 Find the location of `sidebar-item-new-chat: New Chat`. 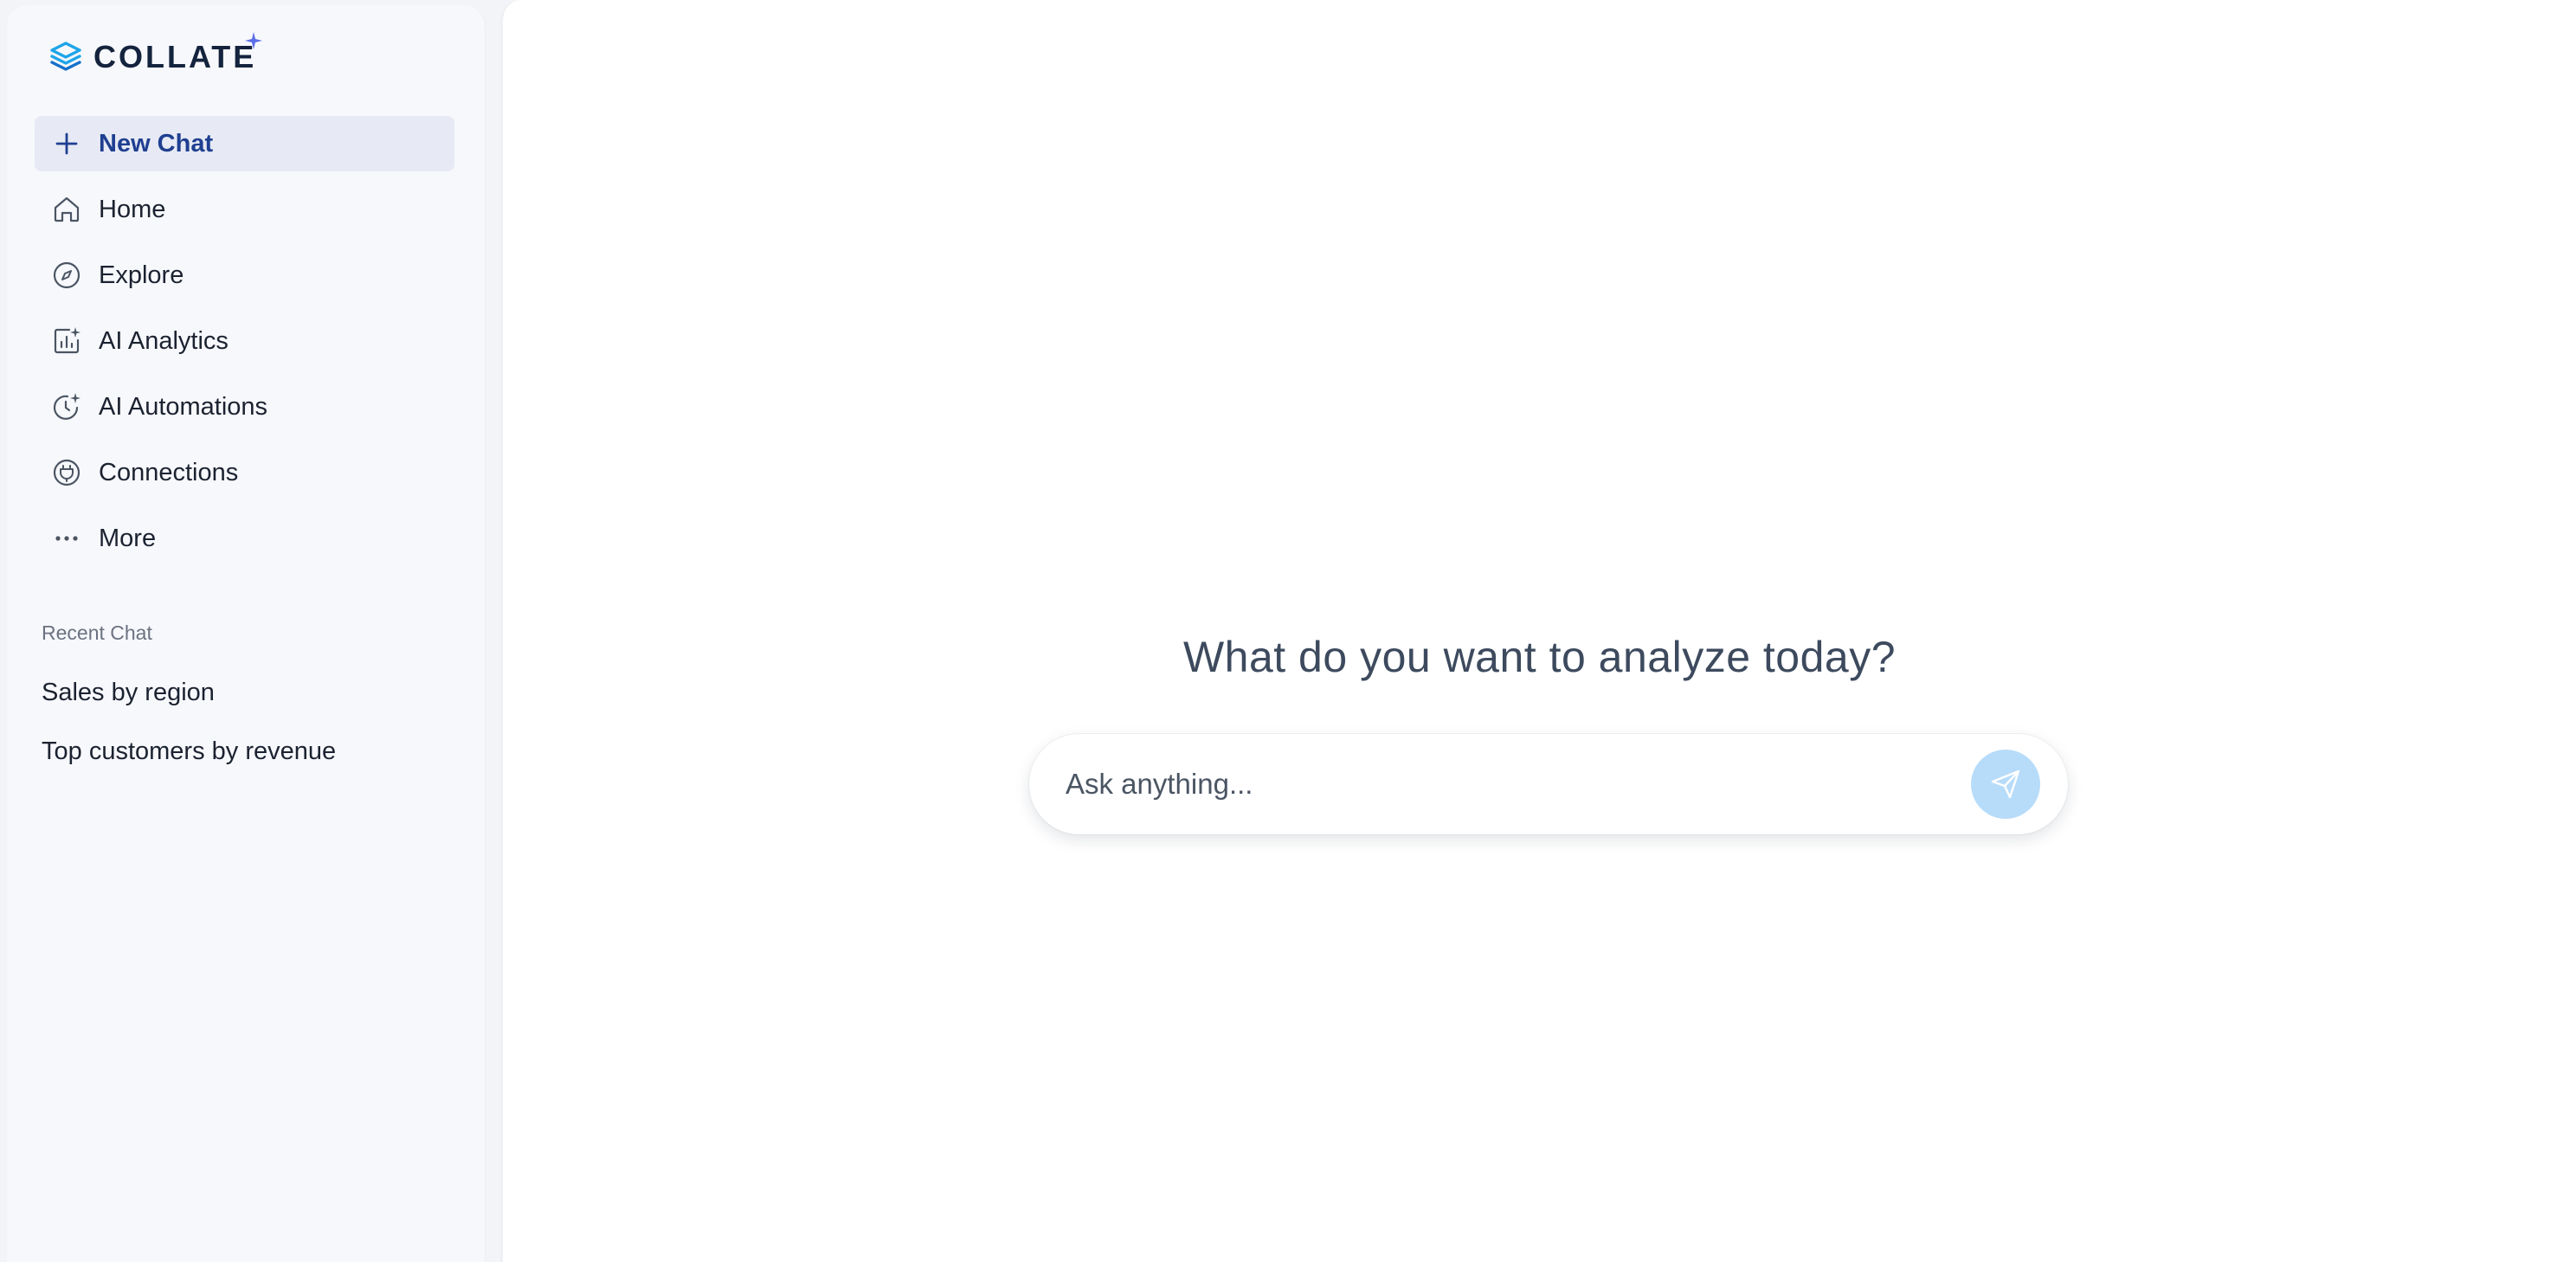

sidebar-item-new-chat: New Chat is located at coordinates (244, 143).